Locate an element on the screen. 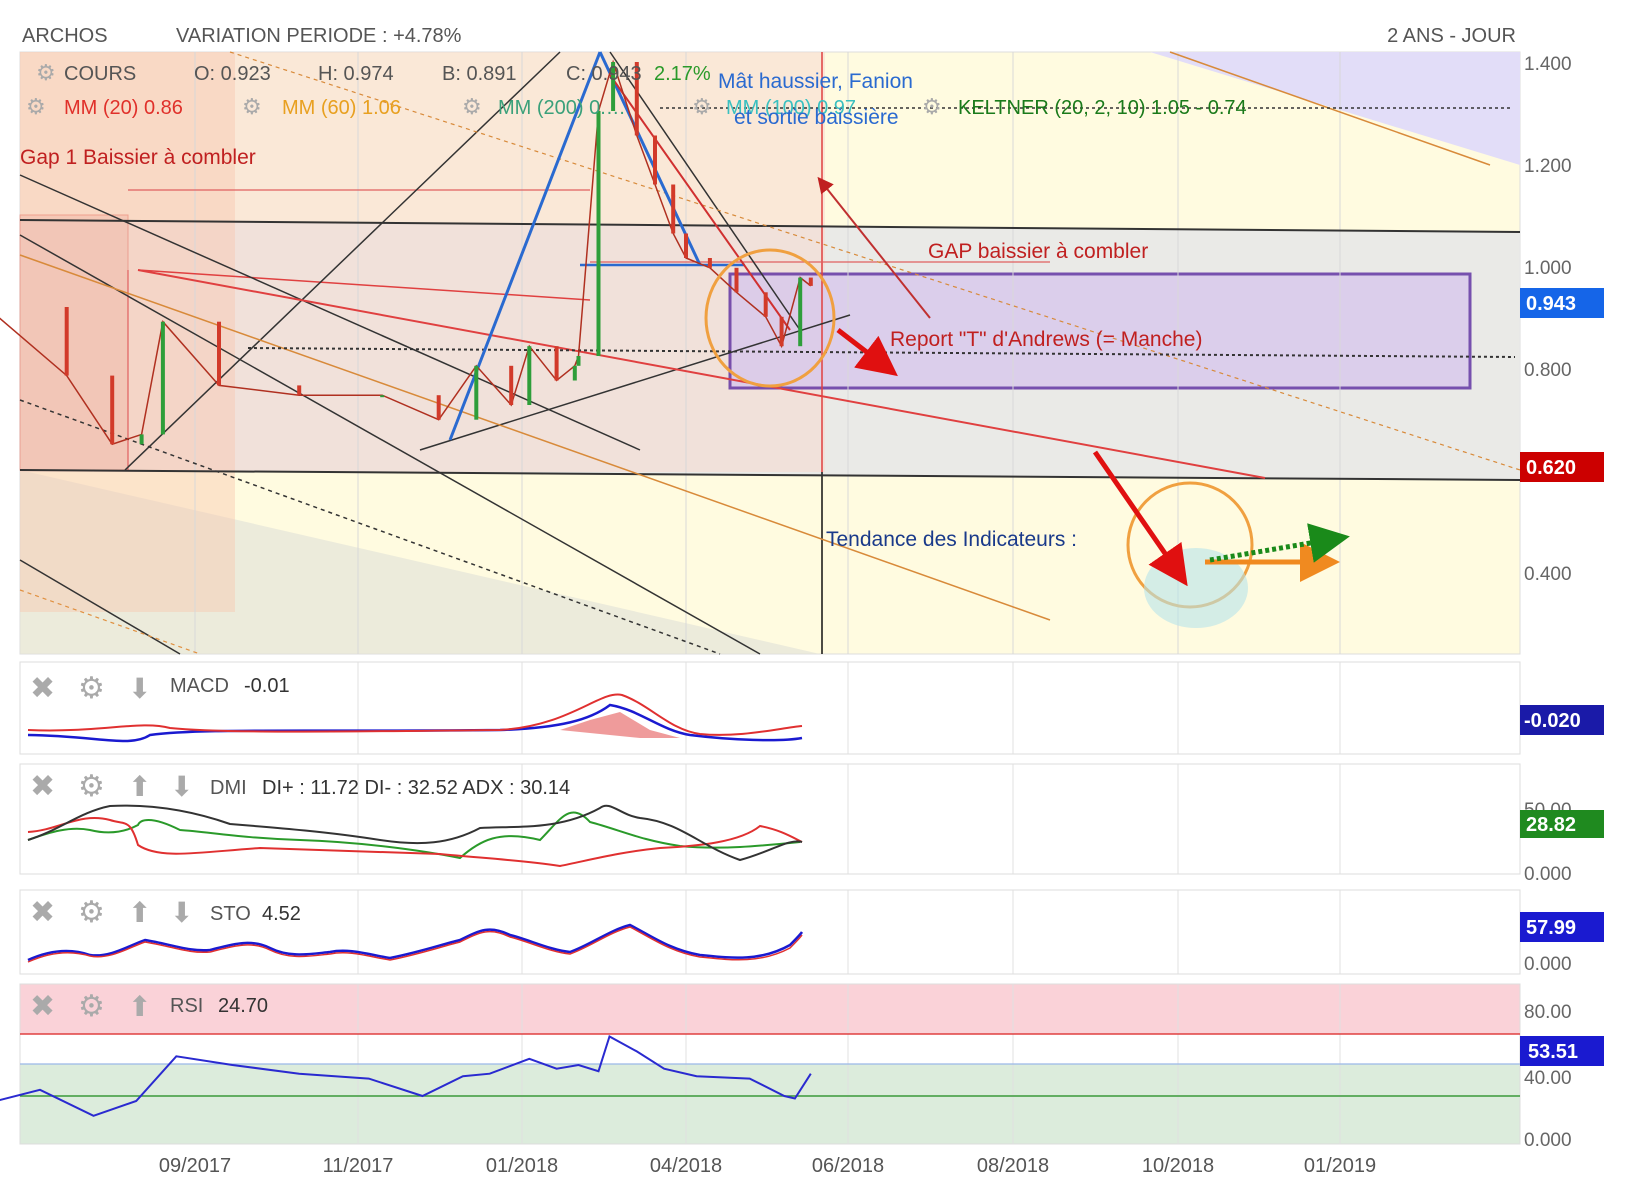  legend-close: C: 0.943 is located at coordinates (604, 74).